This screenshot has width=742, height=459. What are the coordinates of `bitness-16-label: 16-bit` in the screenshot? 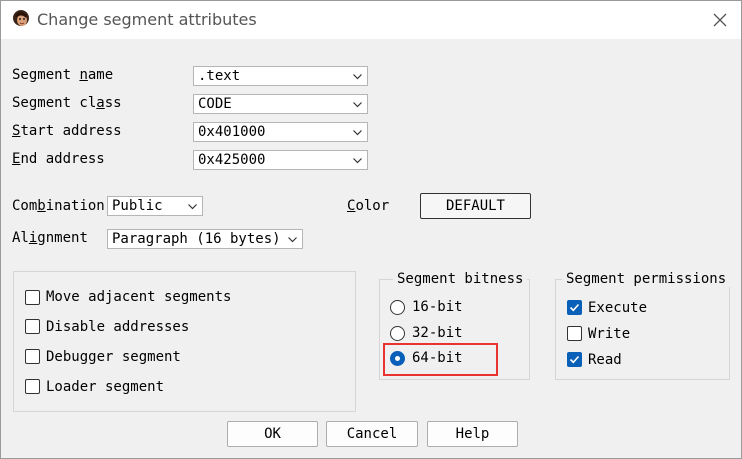 It's located at (437, 307).